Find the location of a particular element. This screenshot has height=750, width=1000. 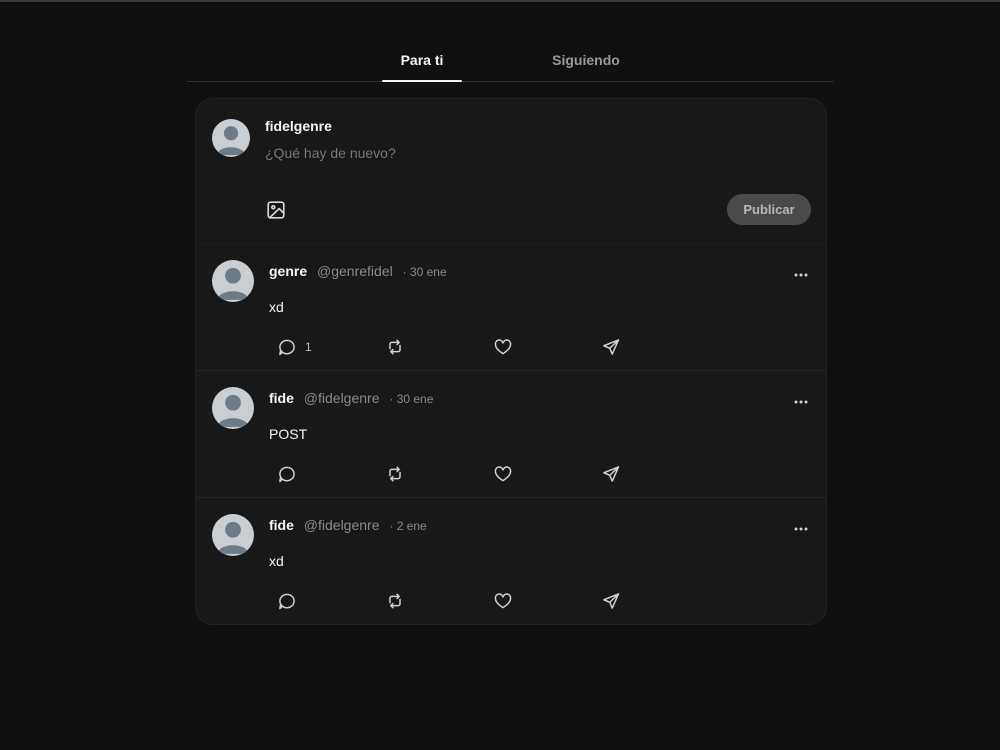

window-top-border is located at coordinates (500, 1).